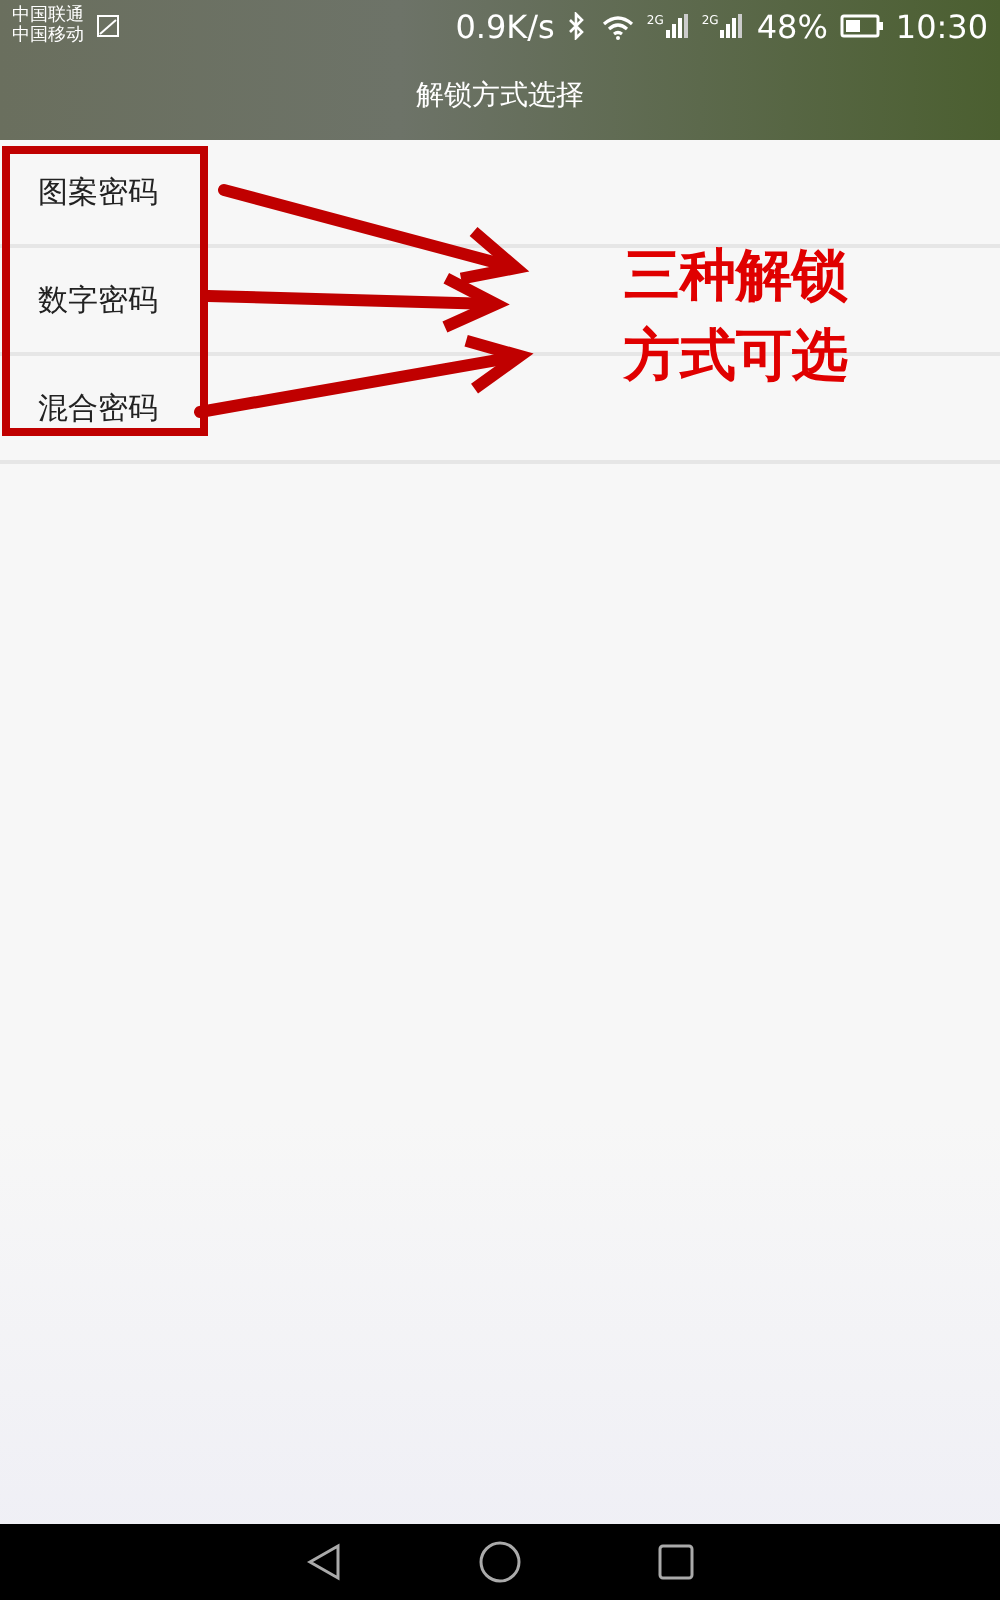 This screenshot has height=1600, width=1000. What do you see at coordinates (108, 26) in the screenshot?
I see `image-icon` at bounding box center [108, 26].